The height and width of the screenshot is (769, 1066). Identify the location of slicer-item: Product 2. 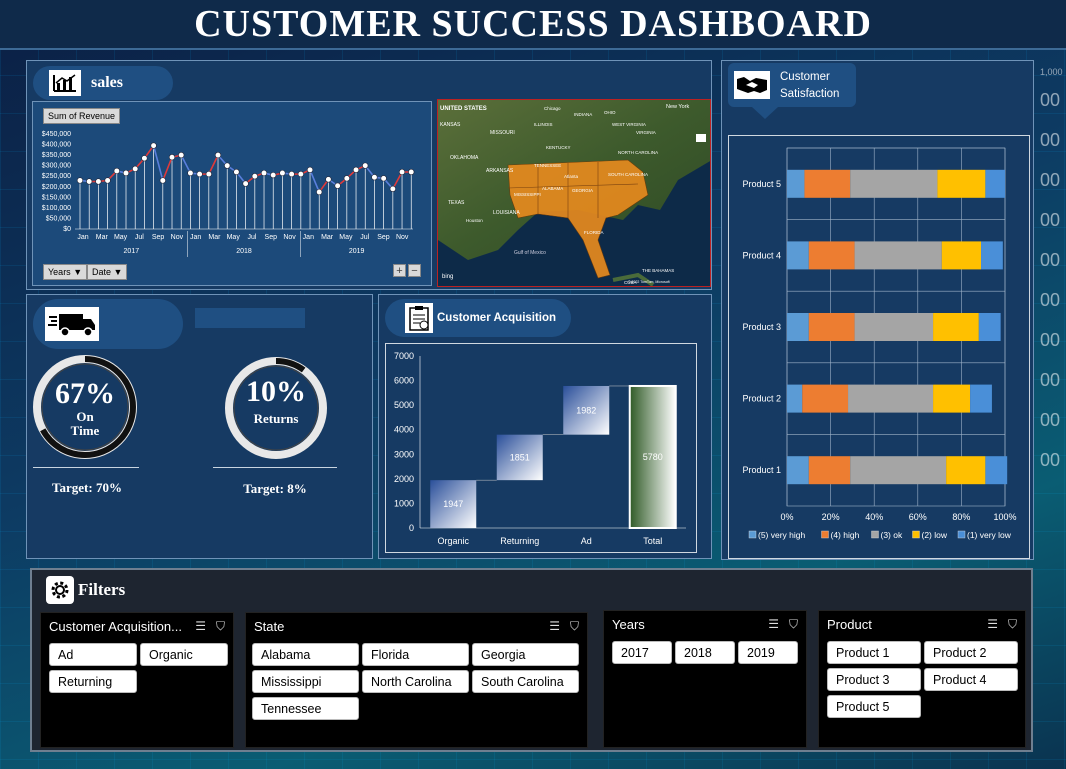
(971, 652).